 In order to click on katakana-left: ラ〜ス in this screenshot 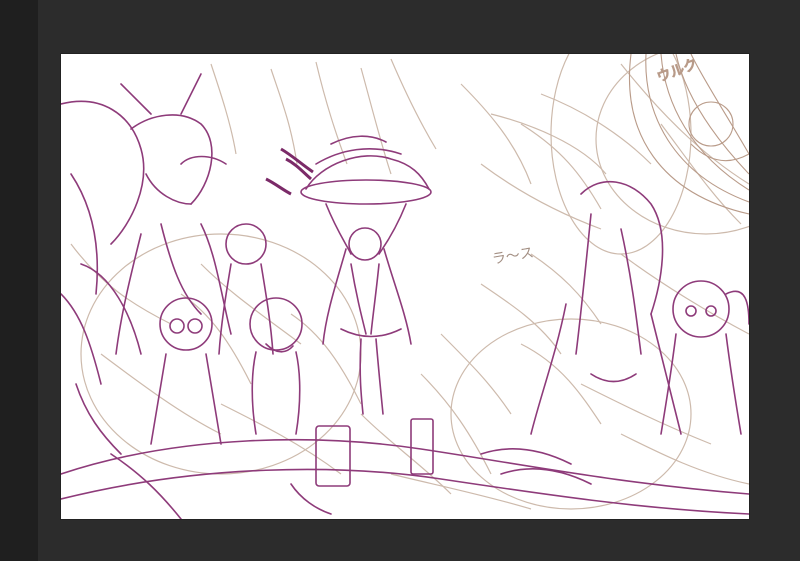, I will do `click(513, 256)`.